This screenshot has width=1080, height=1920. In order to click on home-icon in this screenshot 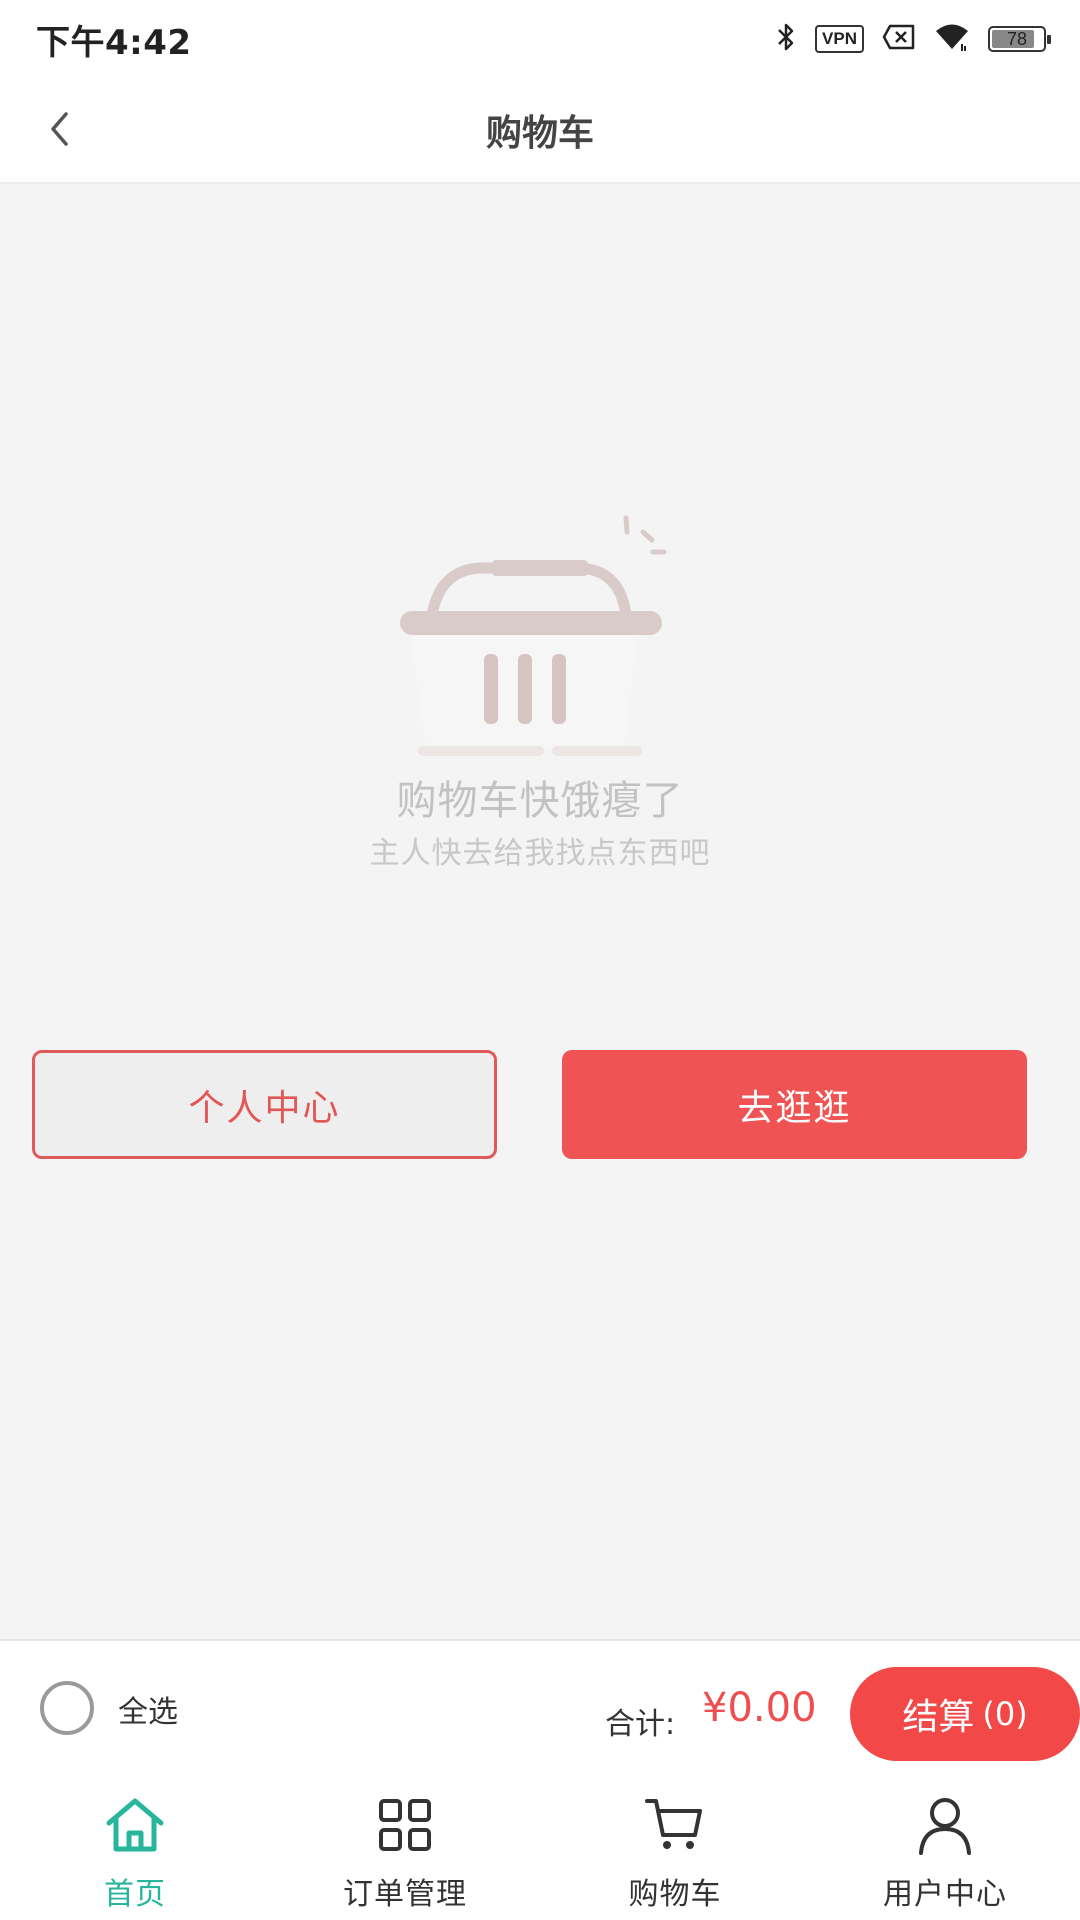, I will do `click(135, 1825)`.